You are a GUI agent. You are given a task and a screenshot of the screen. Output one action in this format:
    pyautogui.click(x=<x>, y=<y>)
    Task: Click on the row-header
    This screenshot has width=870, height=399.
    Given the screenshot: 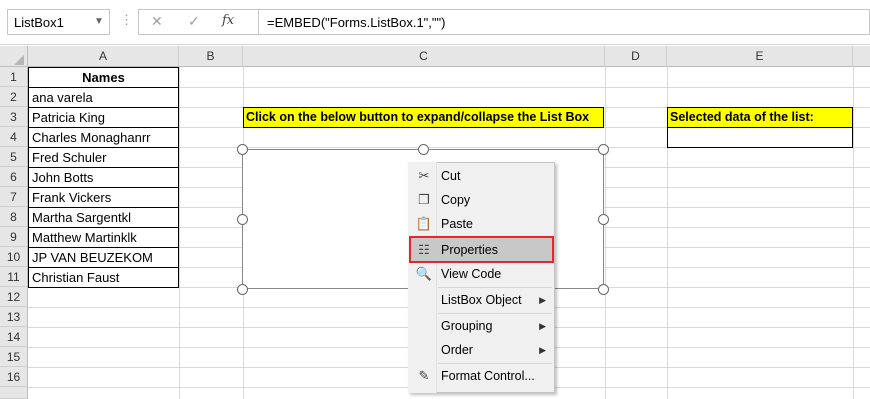 What is the action you would take?
    pyautogui.click(x=14, y=393)
    